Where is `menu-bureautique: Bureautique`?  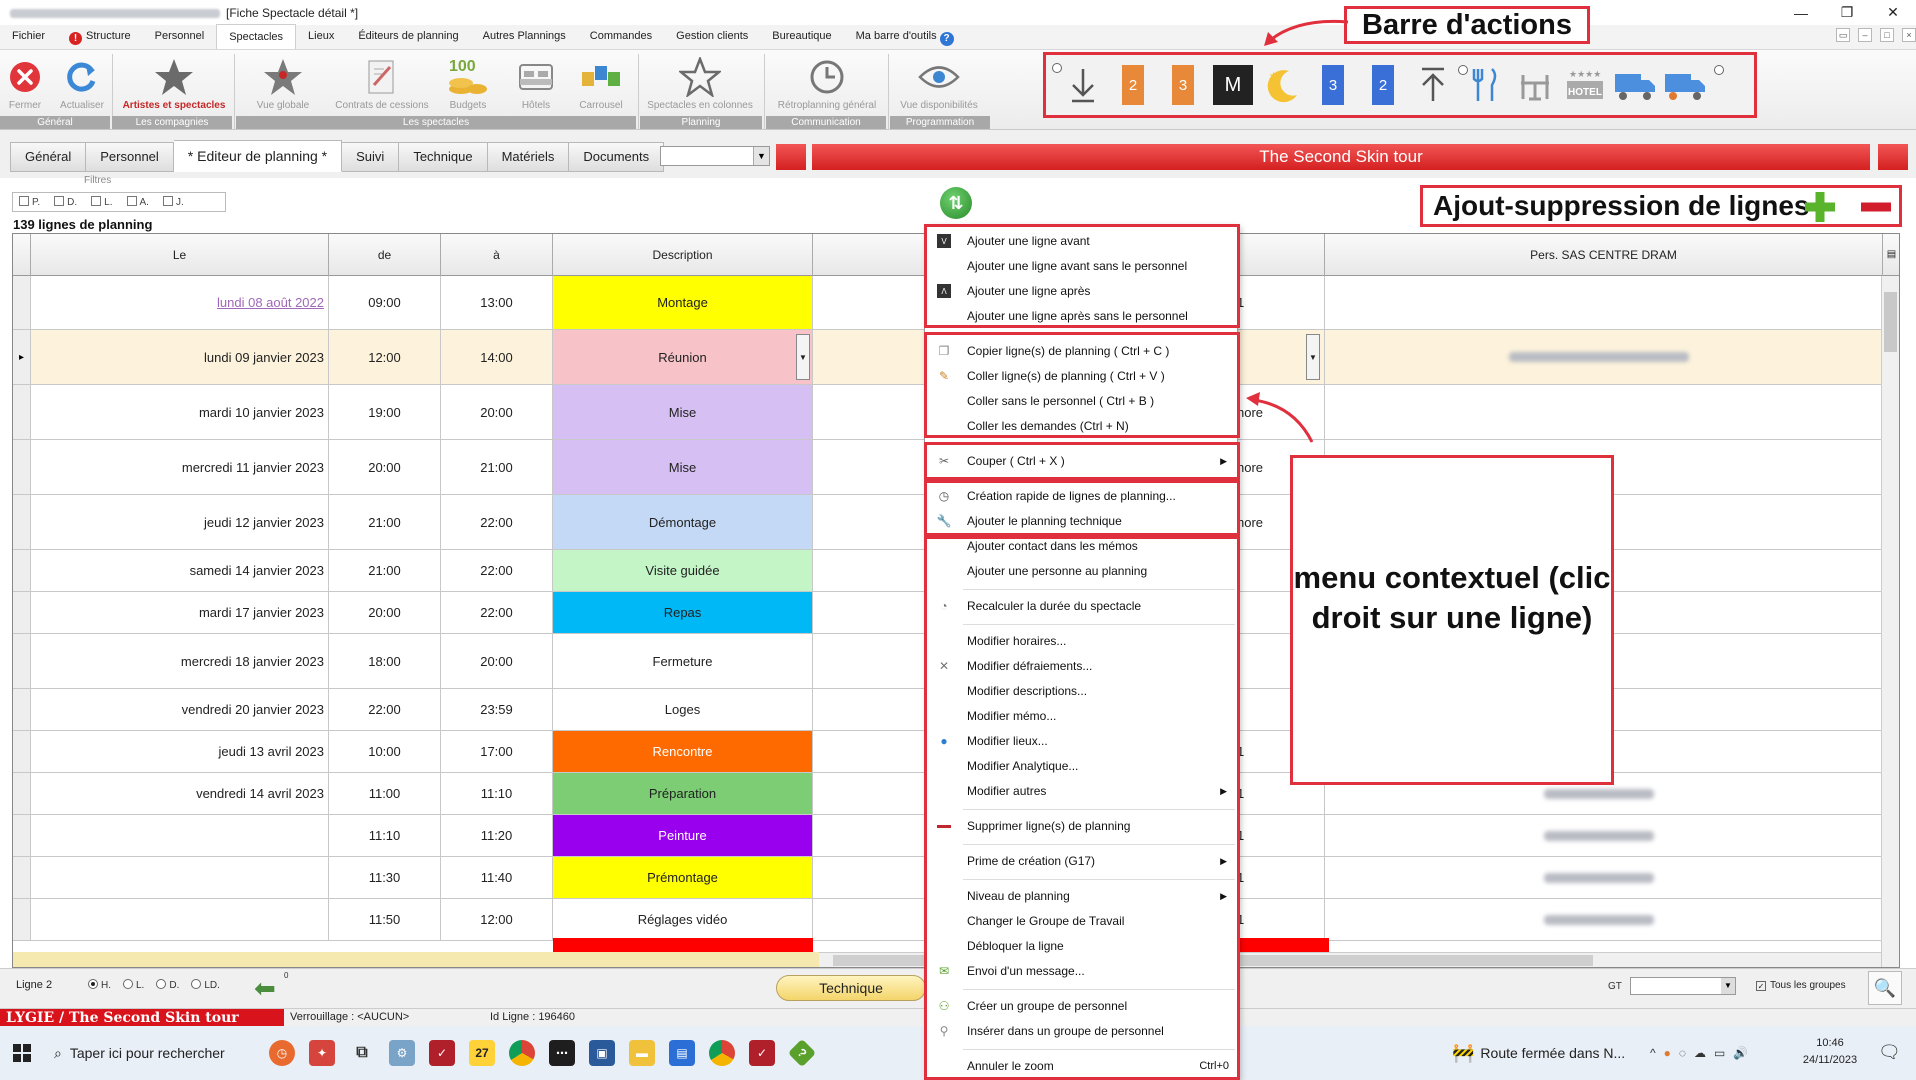
menu-bureautique: Bureautique is located at coordinates (801, 36).